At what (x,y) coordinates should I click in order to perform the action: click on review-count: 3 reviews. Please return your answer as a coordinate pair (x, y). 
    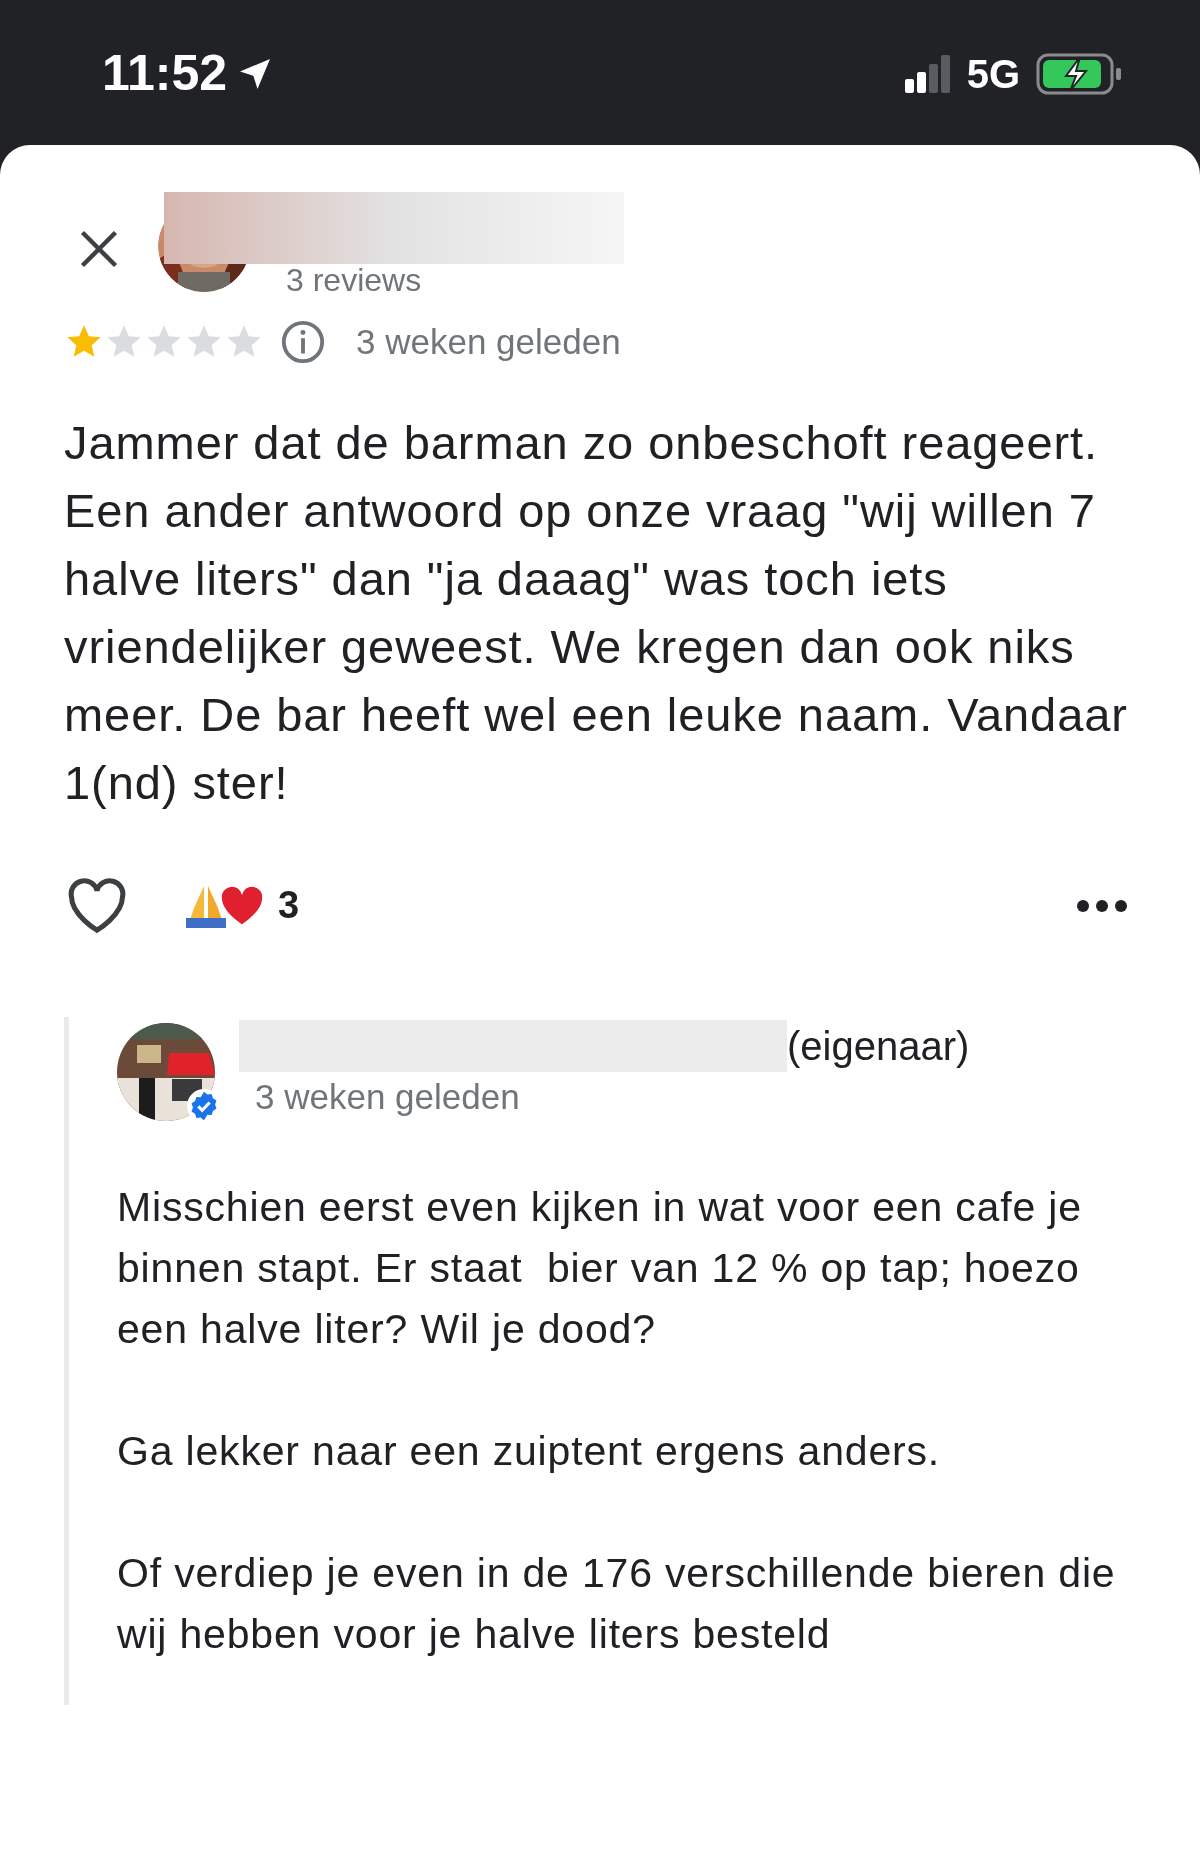
    Looking at the image, I should click on (354, 280).